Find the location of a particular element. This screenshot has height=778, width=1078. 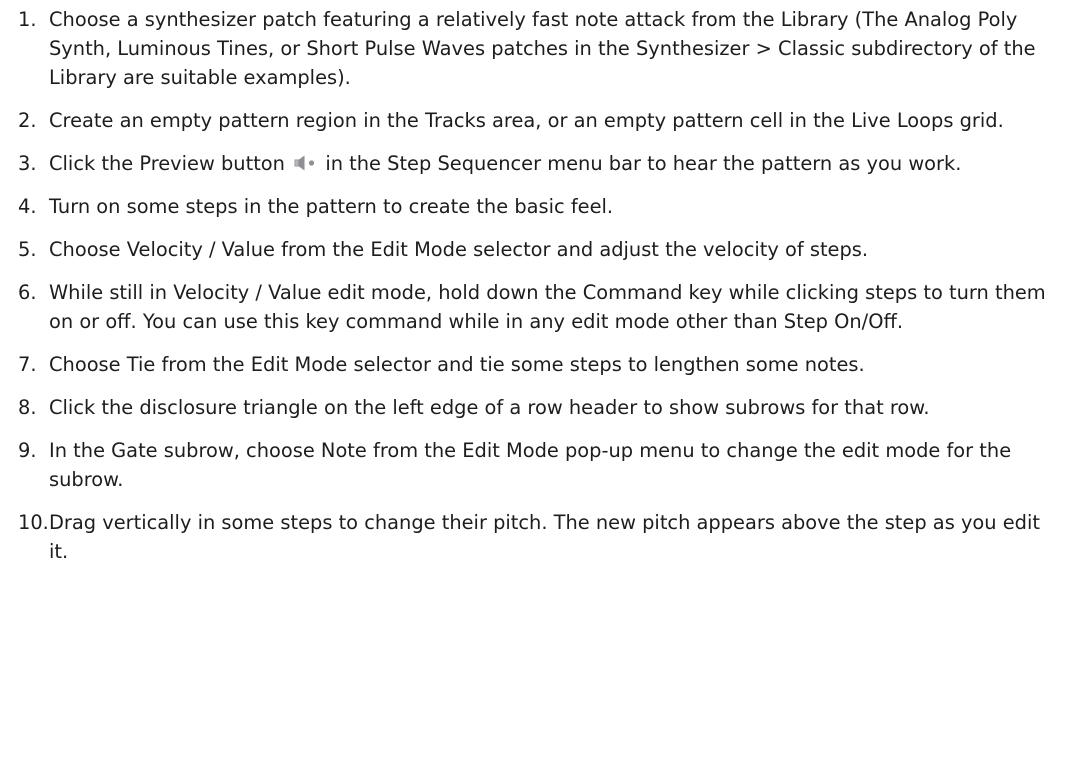

step-number: 8. is located at coordinates (27, 407).